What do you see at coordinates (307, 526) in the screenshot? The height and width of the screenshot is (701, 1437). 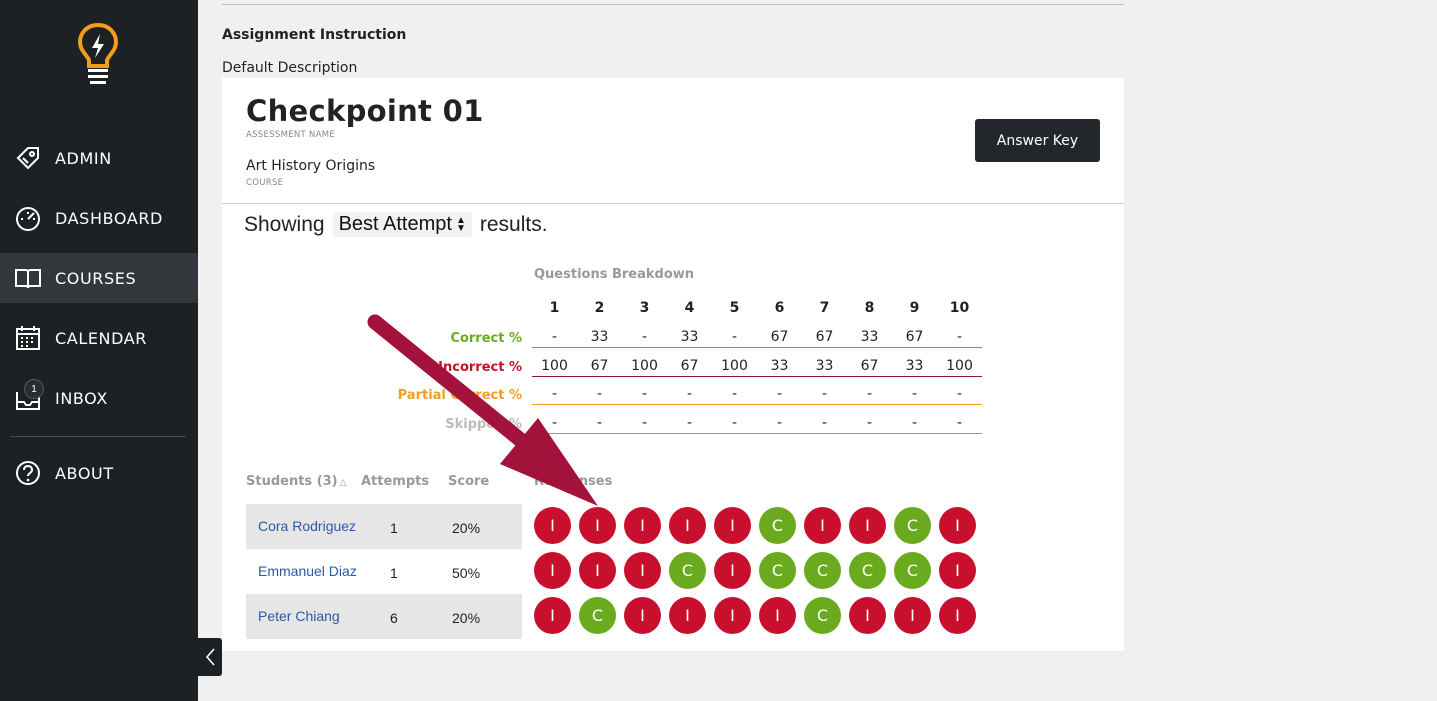 I see `student-name-link: Cora Rodriguez` at bounding box center [307, 526].